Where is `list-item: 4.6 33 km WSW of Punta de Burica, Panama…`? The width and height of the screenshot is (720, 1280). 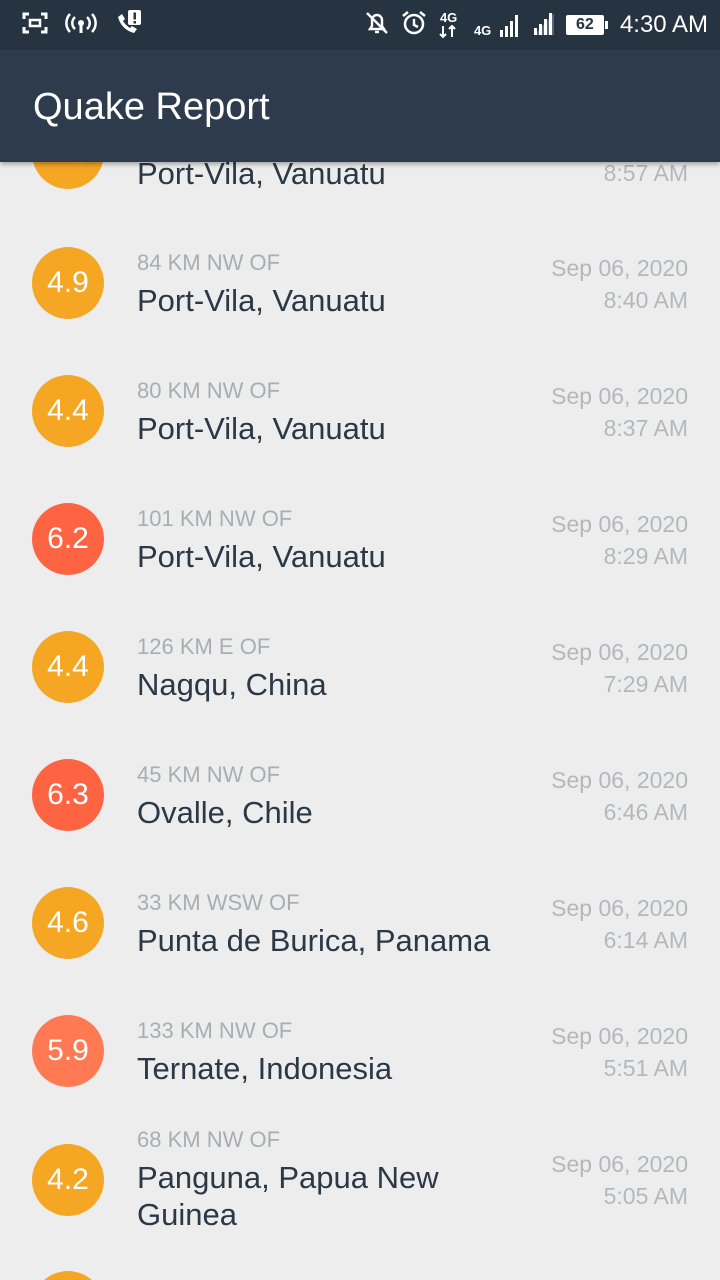
list-item: 4.6 33 km WSW of Punta de Burica, Panama… is located at coordinates (360, 923).